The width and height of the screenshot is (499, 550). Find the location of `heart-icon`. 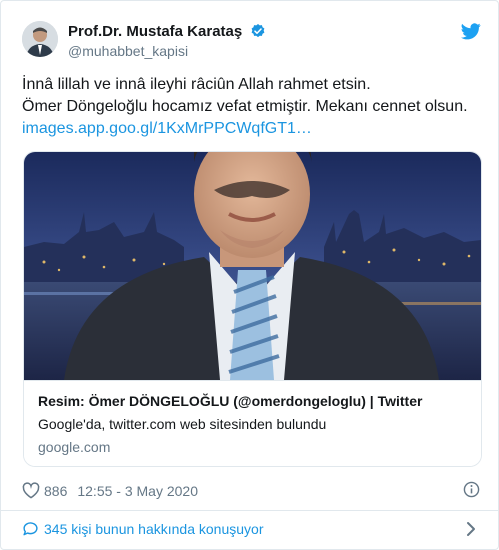

heart-icon is located at coordinates (31, 490).